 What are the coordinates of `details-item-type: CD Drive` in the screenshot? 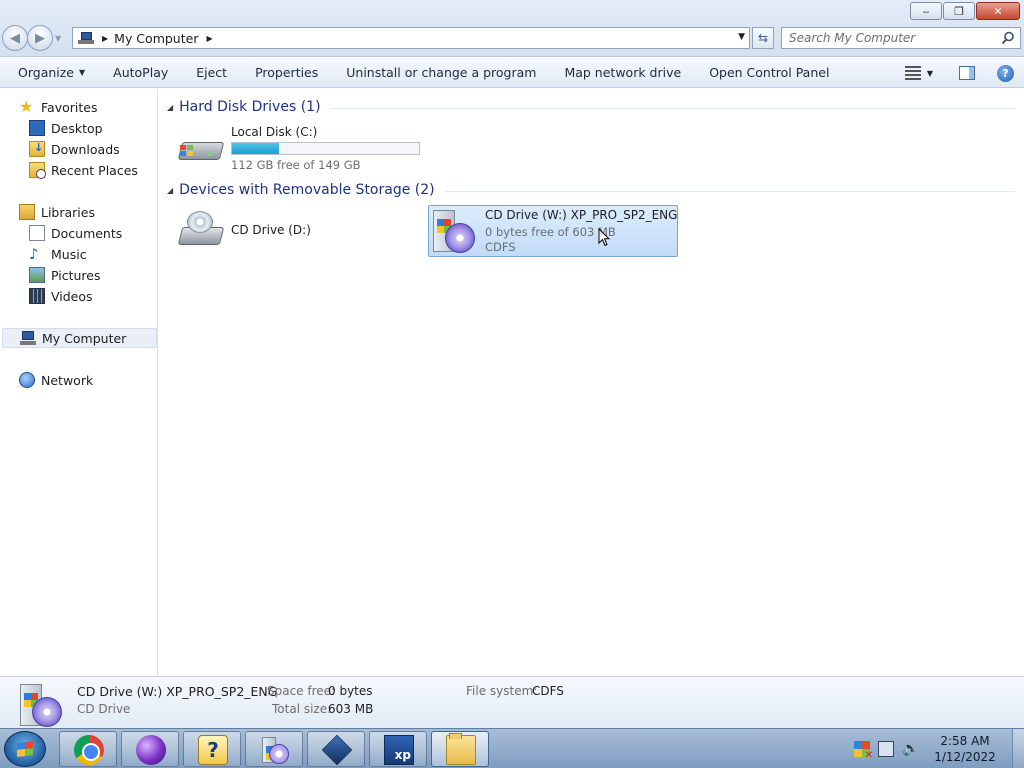 It's located at (104, 709).